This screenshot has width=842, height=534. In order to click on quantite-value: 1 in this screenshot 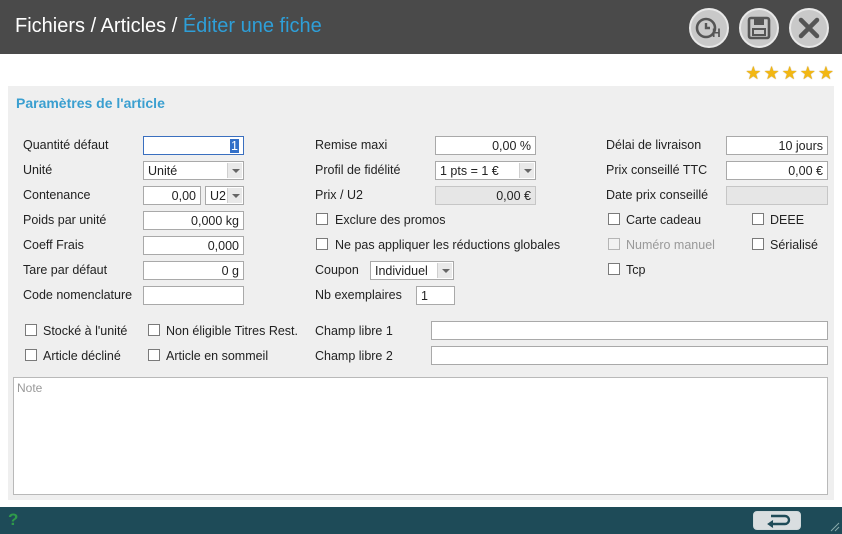, I will do `click(234, 146)`.